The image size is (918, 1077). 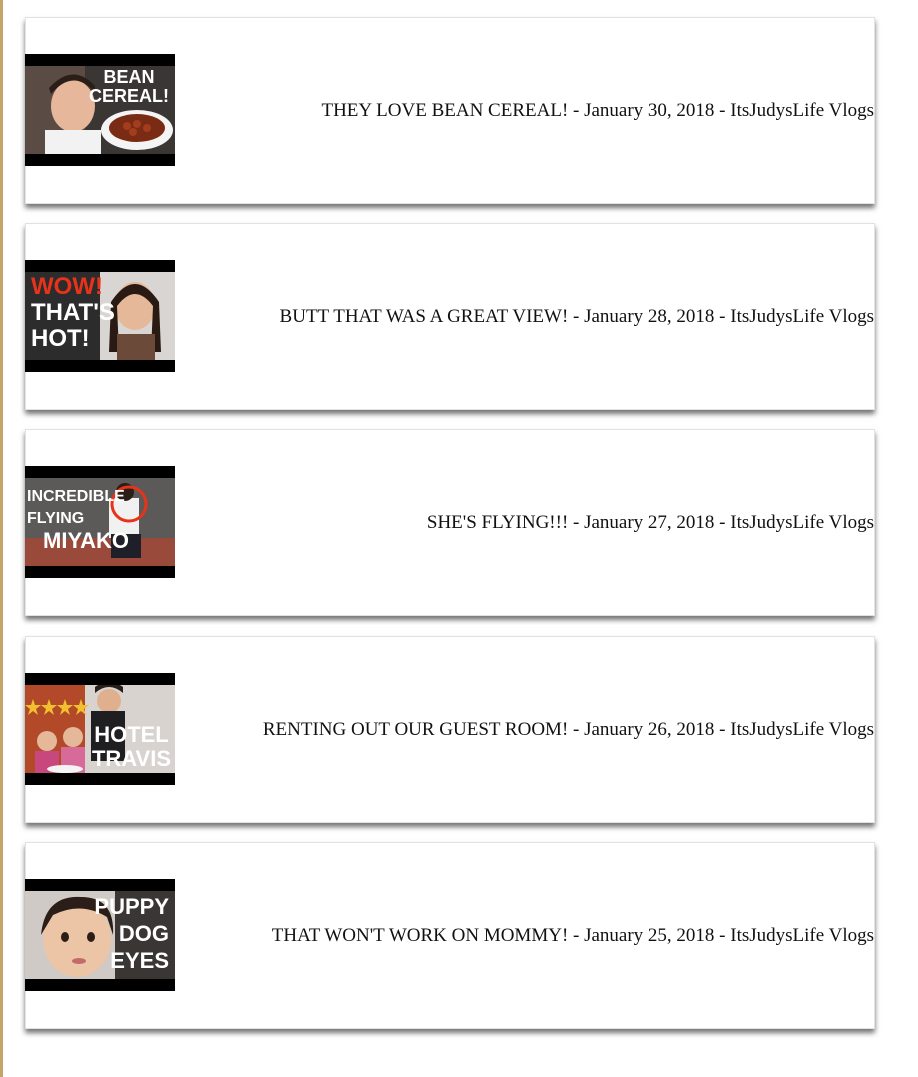 What do you see at coordinates (100, 522) in the screenshot?
I see `video-thumbnail: INCREDIBLE FLYING MIYAKO` at bounding box center [100, 522].